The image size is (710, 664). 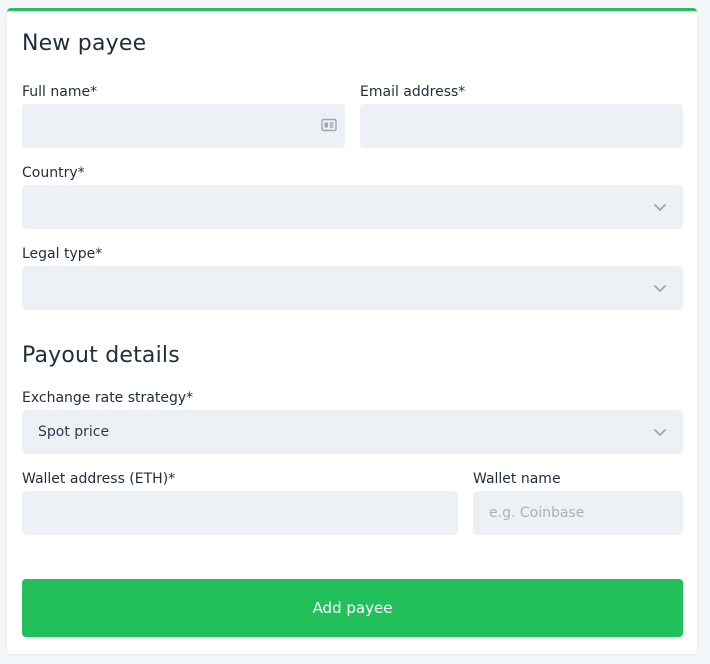 What do you see at coordinates (108, 398) in the screenshot?
I see `exchange-rate-strategy-label: Exchange rate strategy*` at bounding box center [108, 398].